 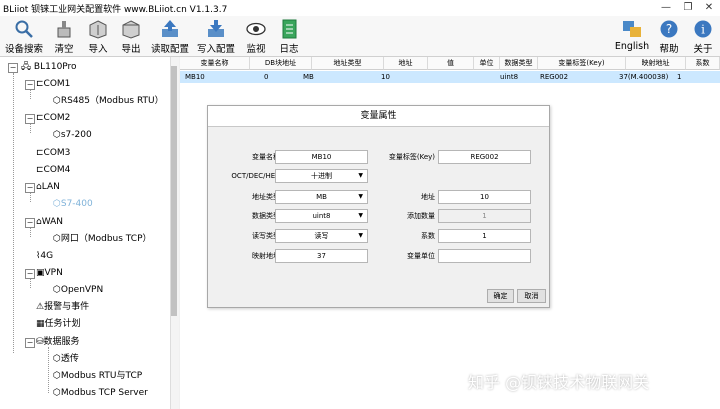 What do you see at coordinates (321, 157) in the screenshot?
I see `name-field: MB10` at bounding box center [321, 157].